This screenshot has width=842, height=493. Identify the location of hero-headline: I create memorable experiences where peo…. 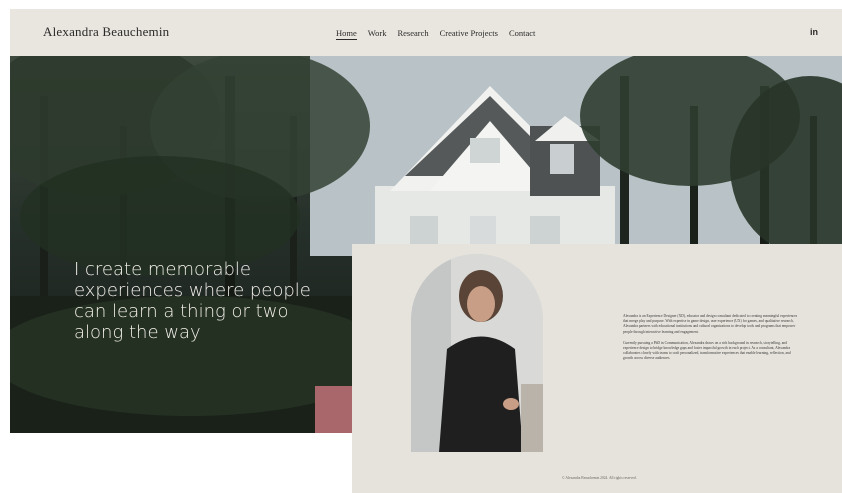
(192, 301).